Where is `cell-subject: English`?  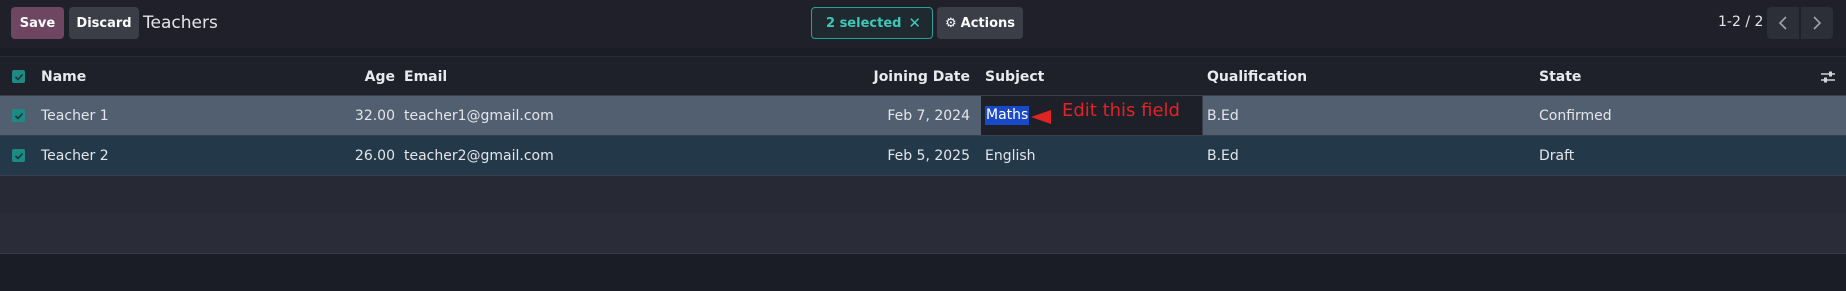
cell-subject: English is located at coordinates (1010, 155).